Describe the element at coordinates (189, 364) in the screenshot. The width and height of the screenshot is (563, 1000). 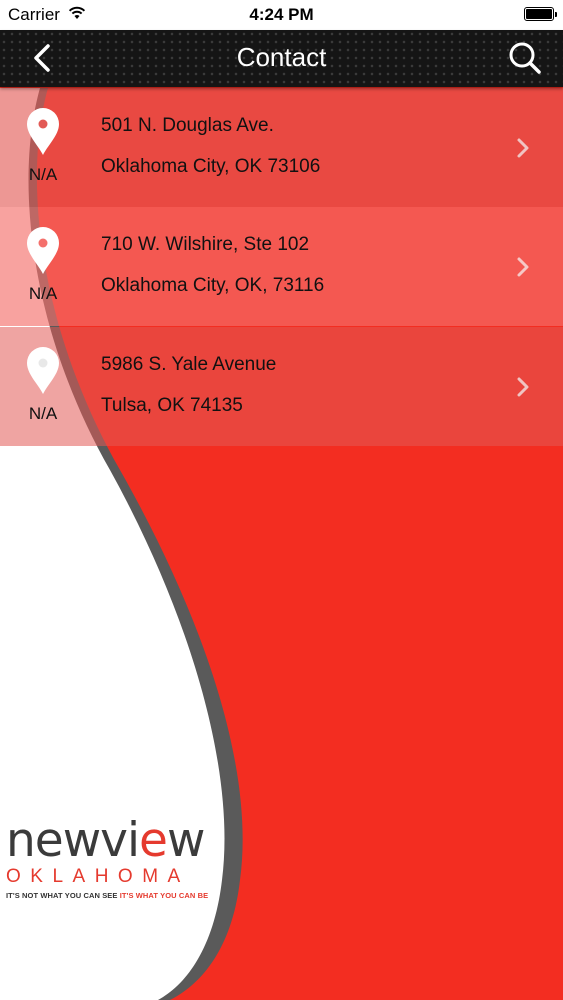
I see `address-line1: 5986 S. Yale Avenue` at that location.